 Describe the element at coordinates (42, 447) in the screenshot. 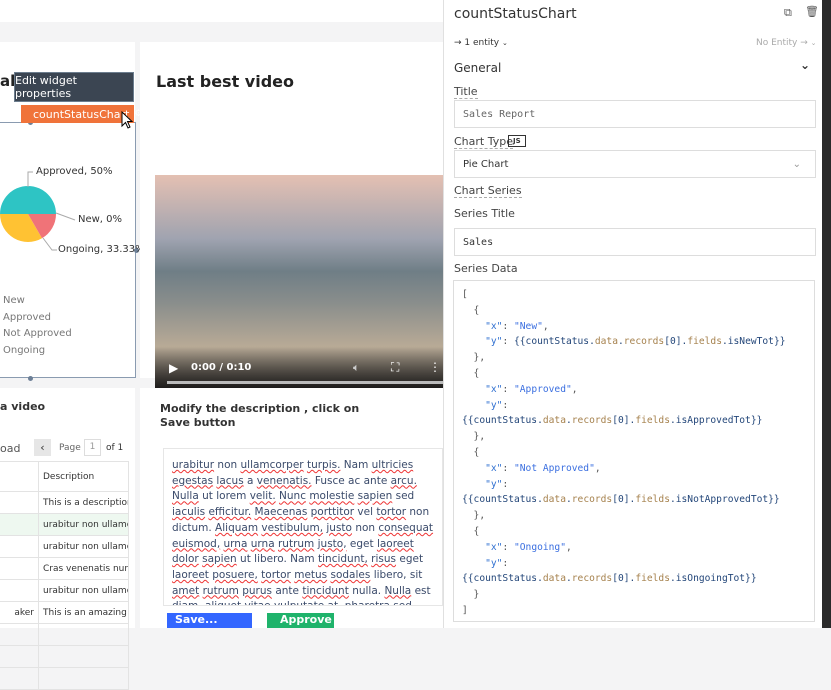

I see `prev-page-icon: ‹` at that location.